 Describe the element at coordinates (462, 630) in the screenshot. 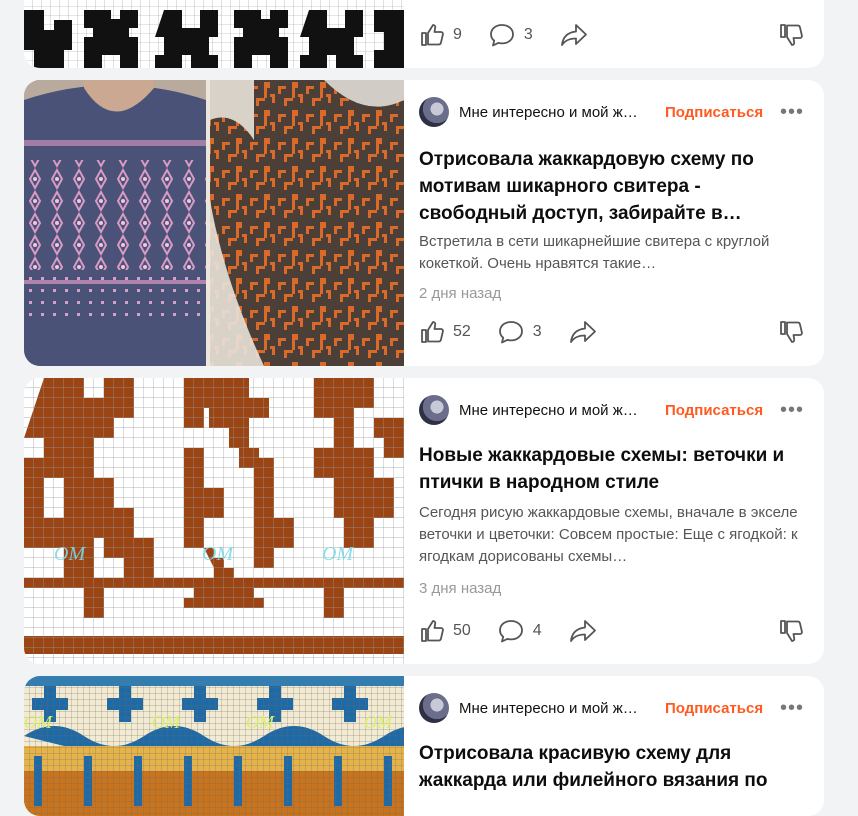

I see `like-count: 50` at that location.